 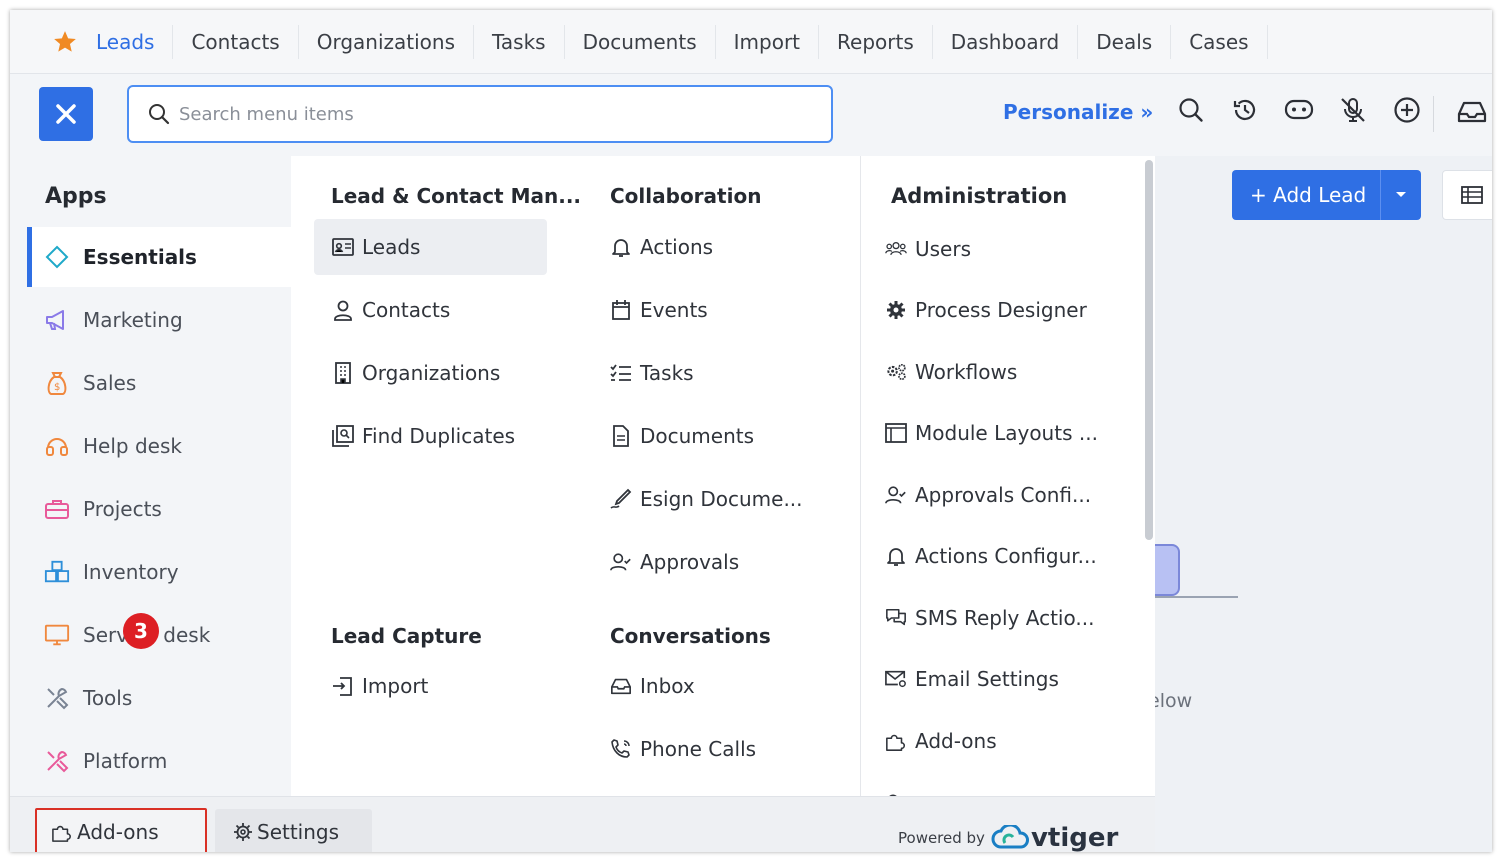 I want to click on sidebar-item-service-desk: Service desk, so click(x=159, y=635).